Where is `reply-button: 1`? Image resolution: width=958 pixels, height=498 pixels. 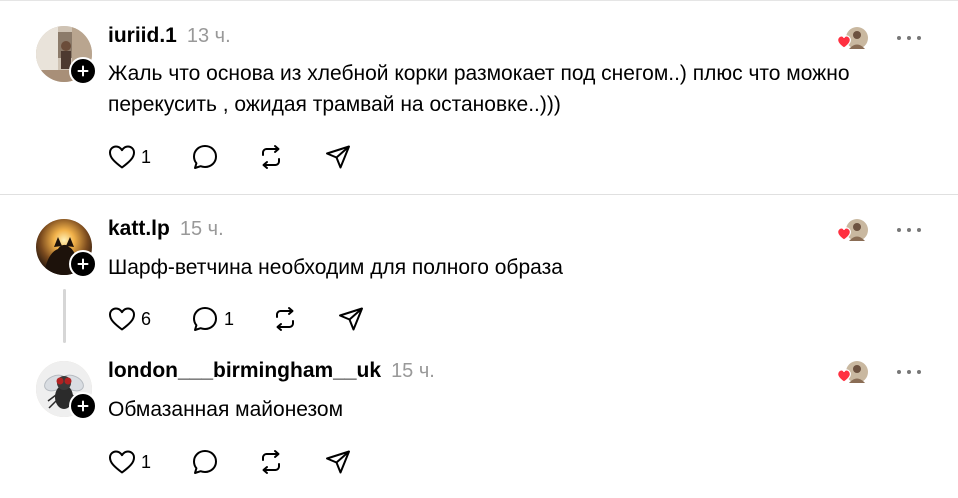 reply-button: 1 is located at coordinates (212, 319).